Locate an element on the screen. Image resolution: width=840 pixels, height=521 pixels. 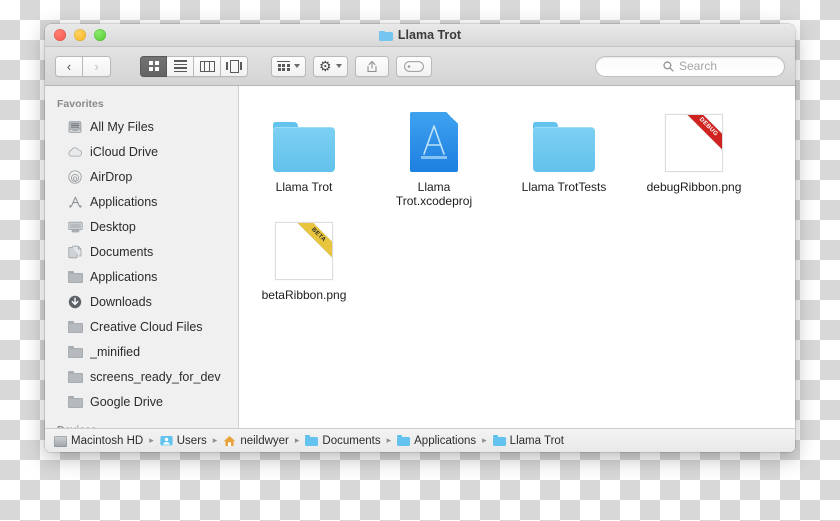
window-titlebar: Llama Trot is located at coordinates (420, 35).